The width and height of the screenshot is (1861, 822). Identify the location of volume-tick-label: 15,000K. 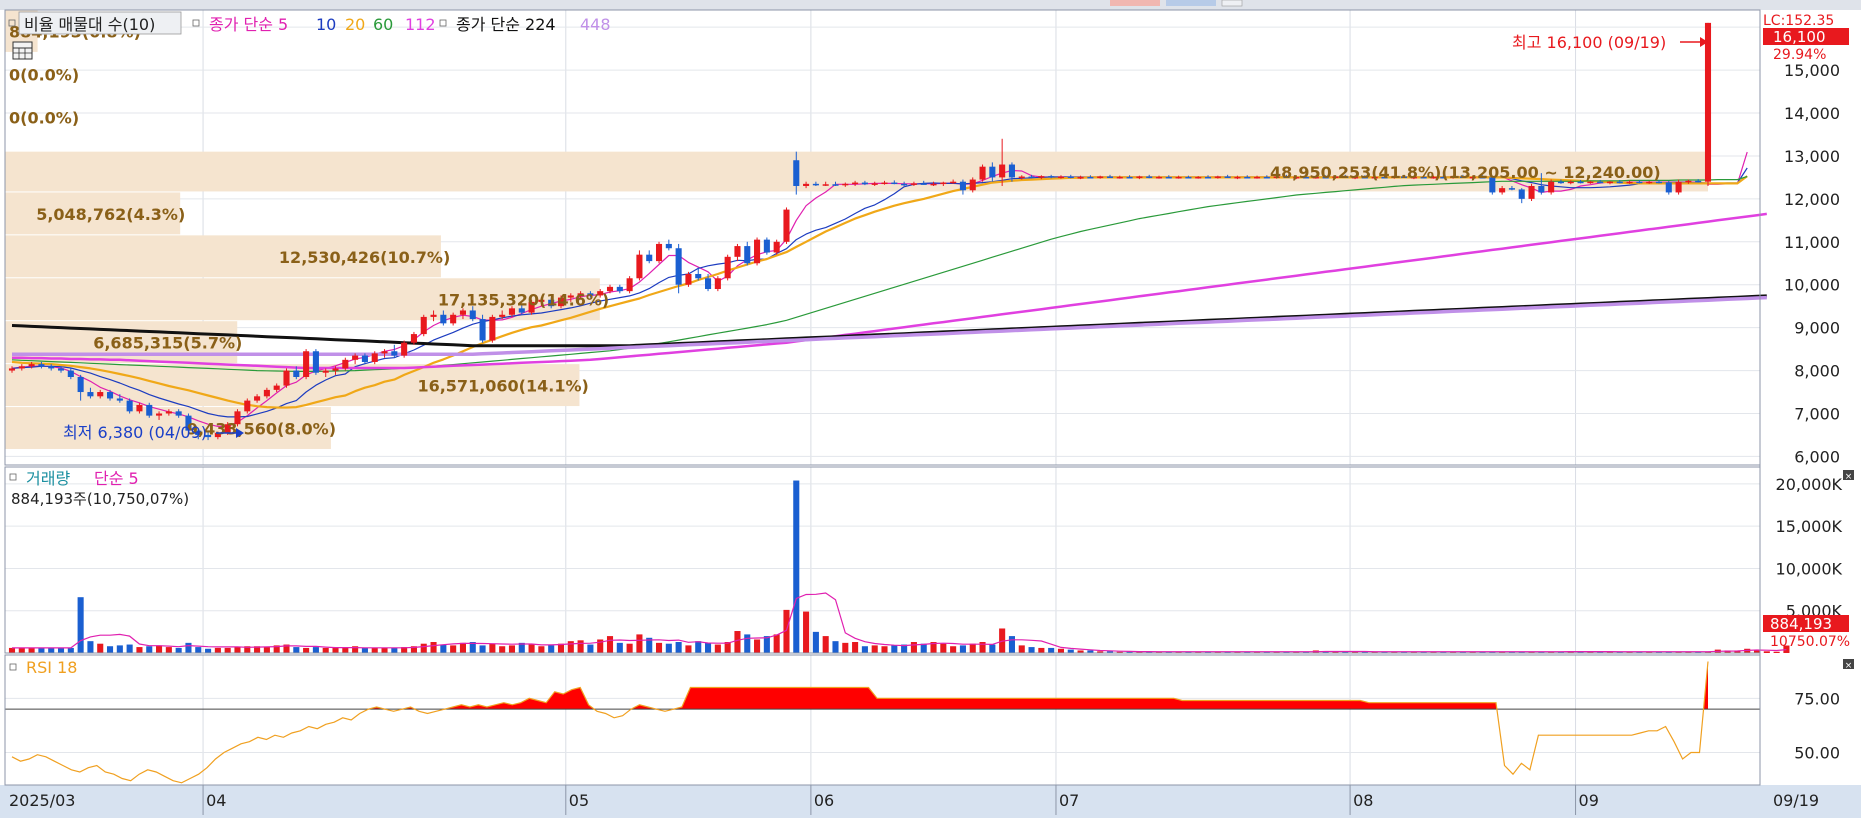
(1809, 526).